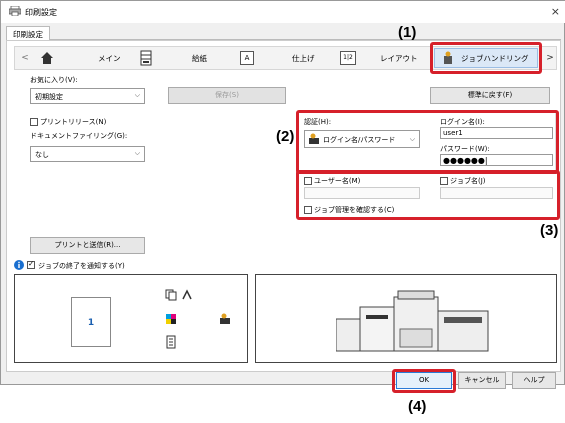 The image size is (565, 423). I want to click on doc-filing-label: ドキュメントファイリング(G):, so click(79, 136).